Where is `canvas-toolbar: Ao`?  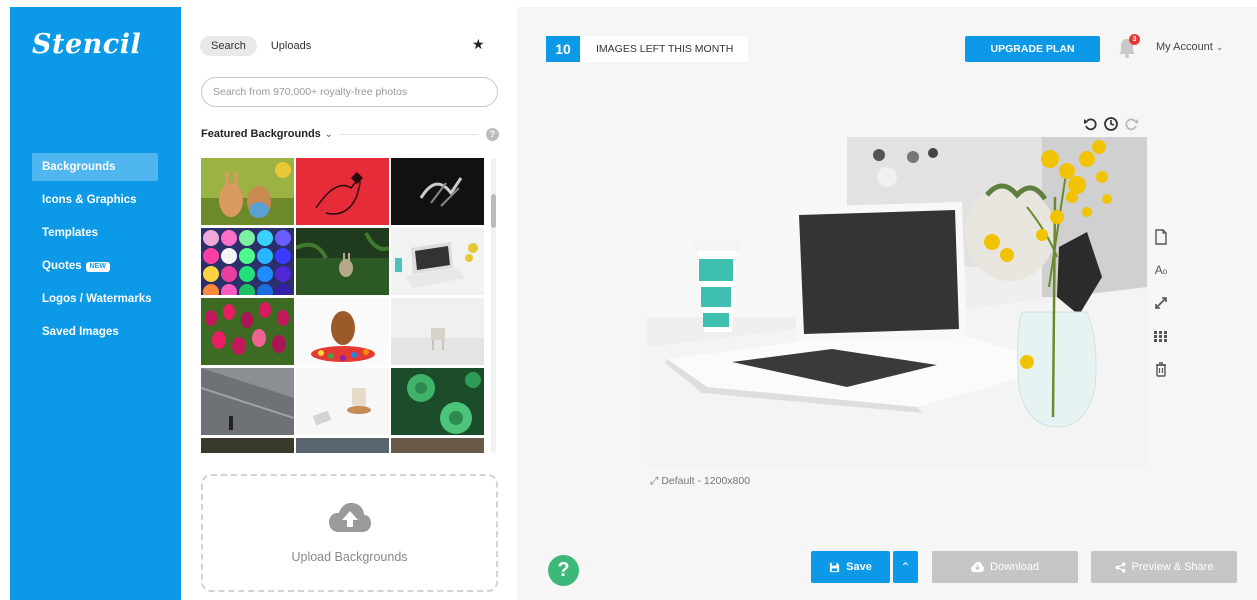 canvas-toolbar: Ao is located at coordinates (1161, 311).